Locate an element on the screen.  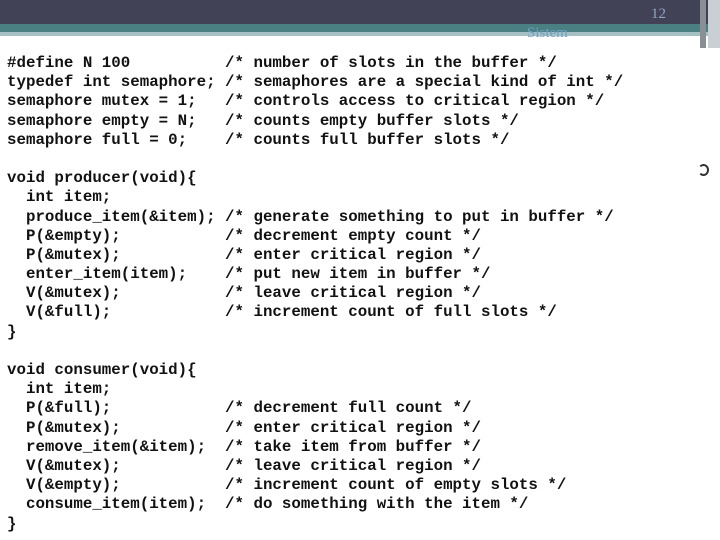
code-line: void producer(void){ is located at coordinates (102, 178).